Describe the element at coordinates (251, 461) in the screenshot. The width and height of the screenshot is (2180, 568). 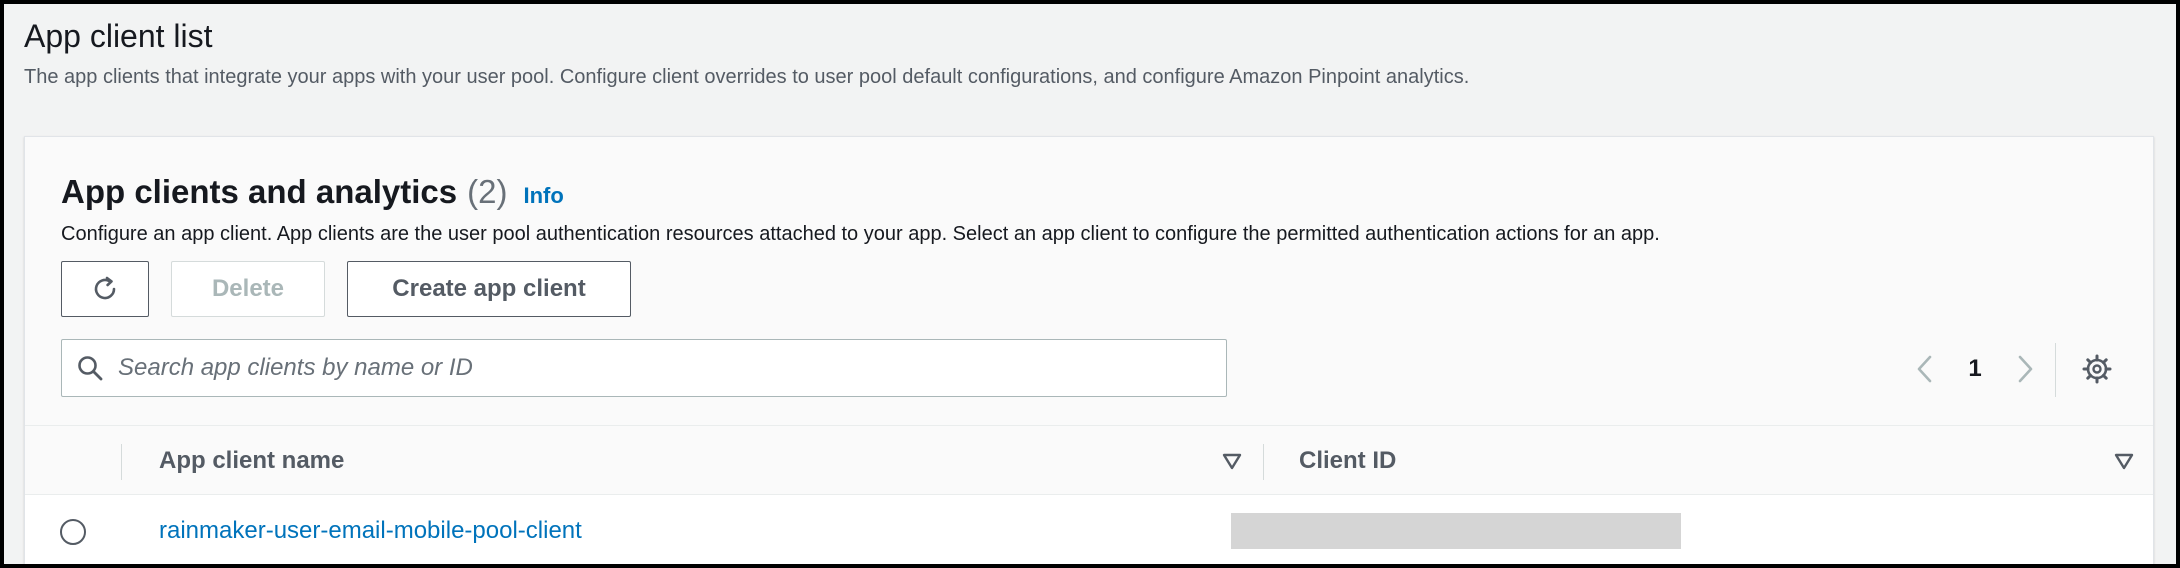
I see `column-header-app-client-name: App client name` at that location.